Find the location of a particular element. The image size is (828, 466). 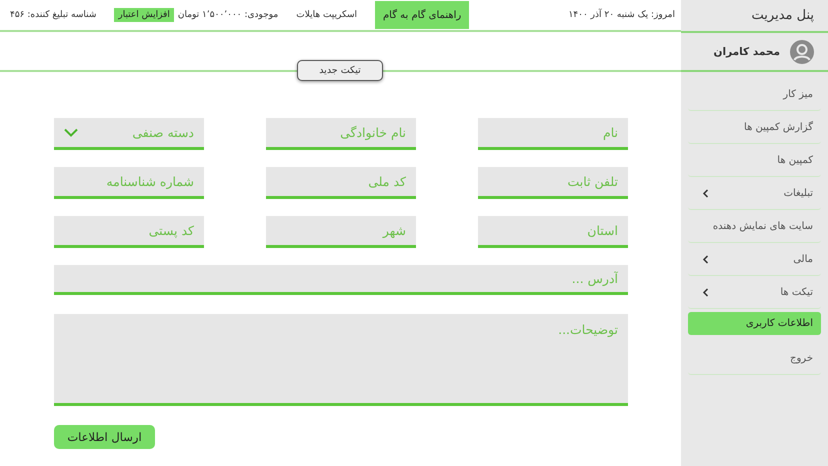

menu-item: اطلاعات کاربری is located at coordinates (754, 323).